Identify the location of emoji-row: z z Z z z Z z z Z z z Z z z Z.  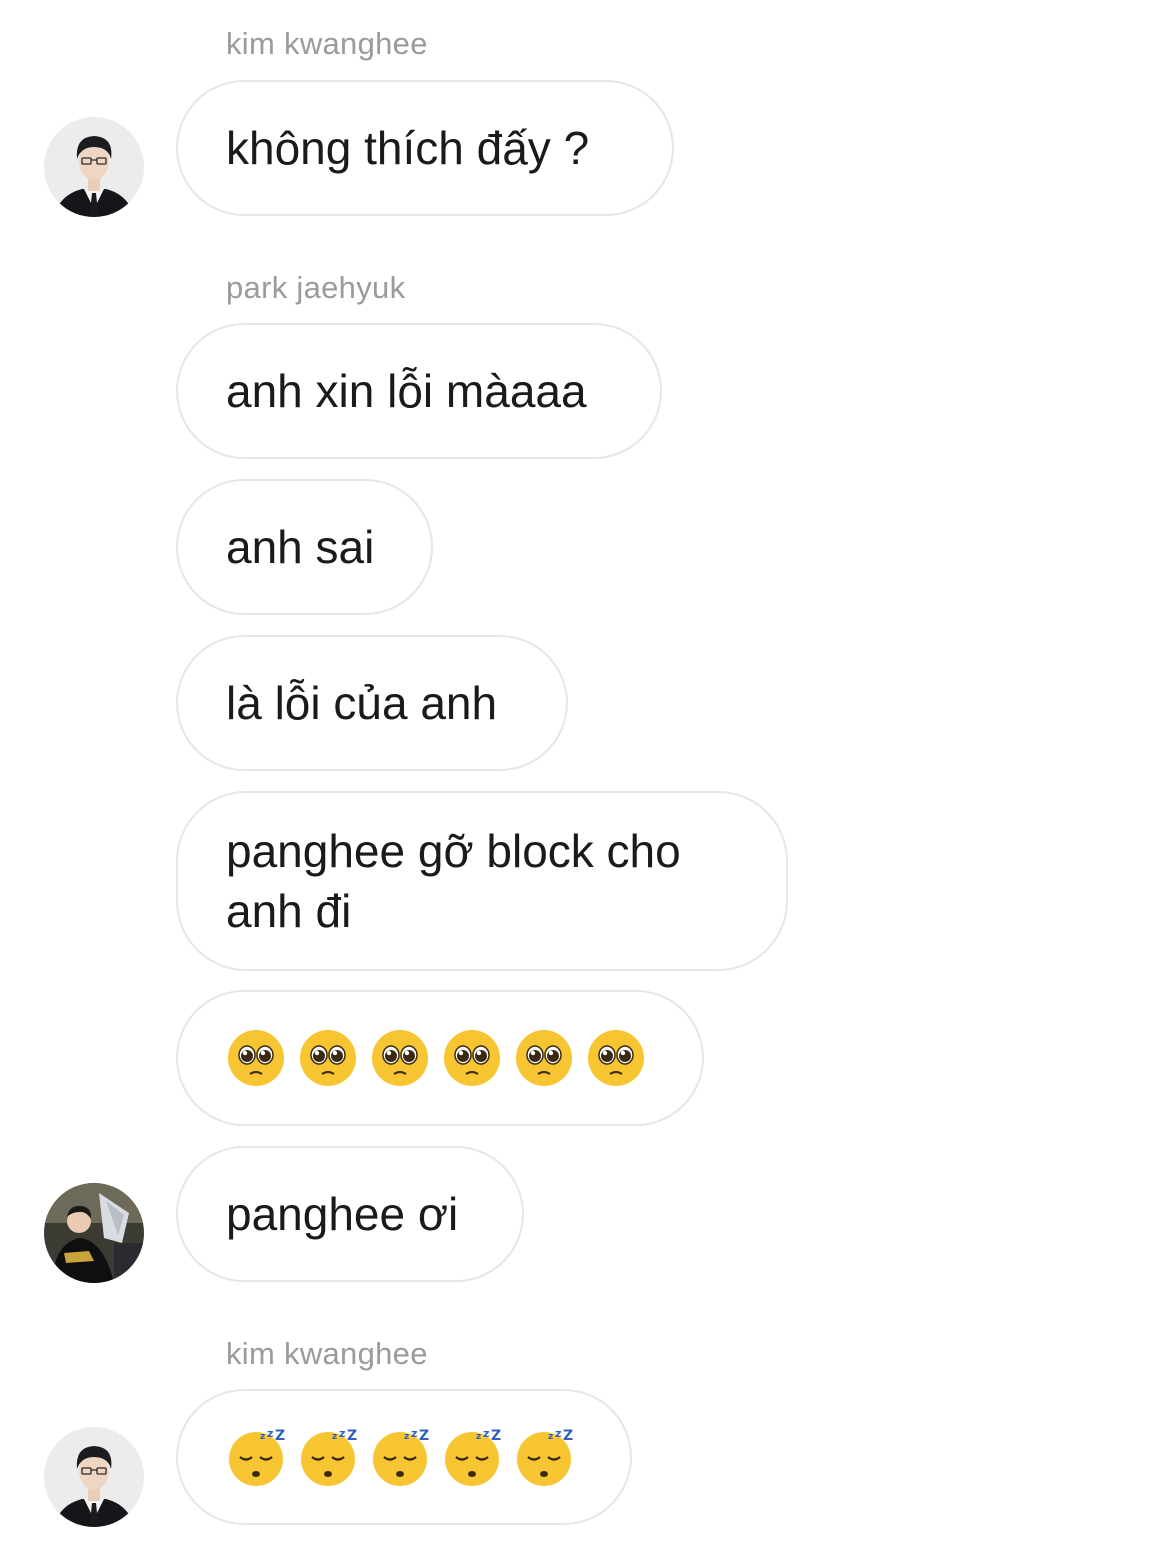
(400, 1457).